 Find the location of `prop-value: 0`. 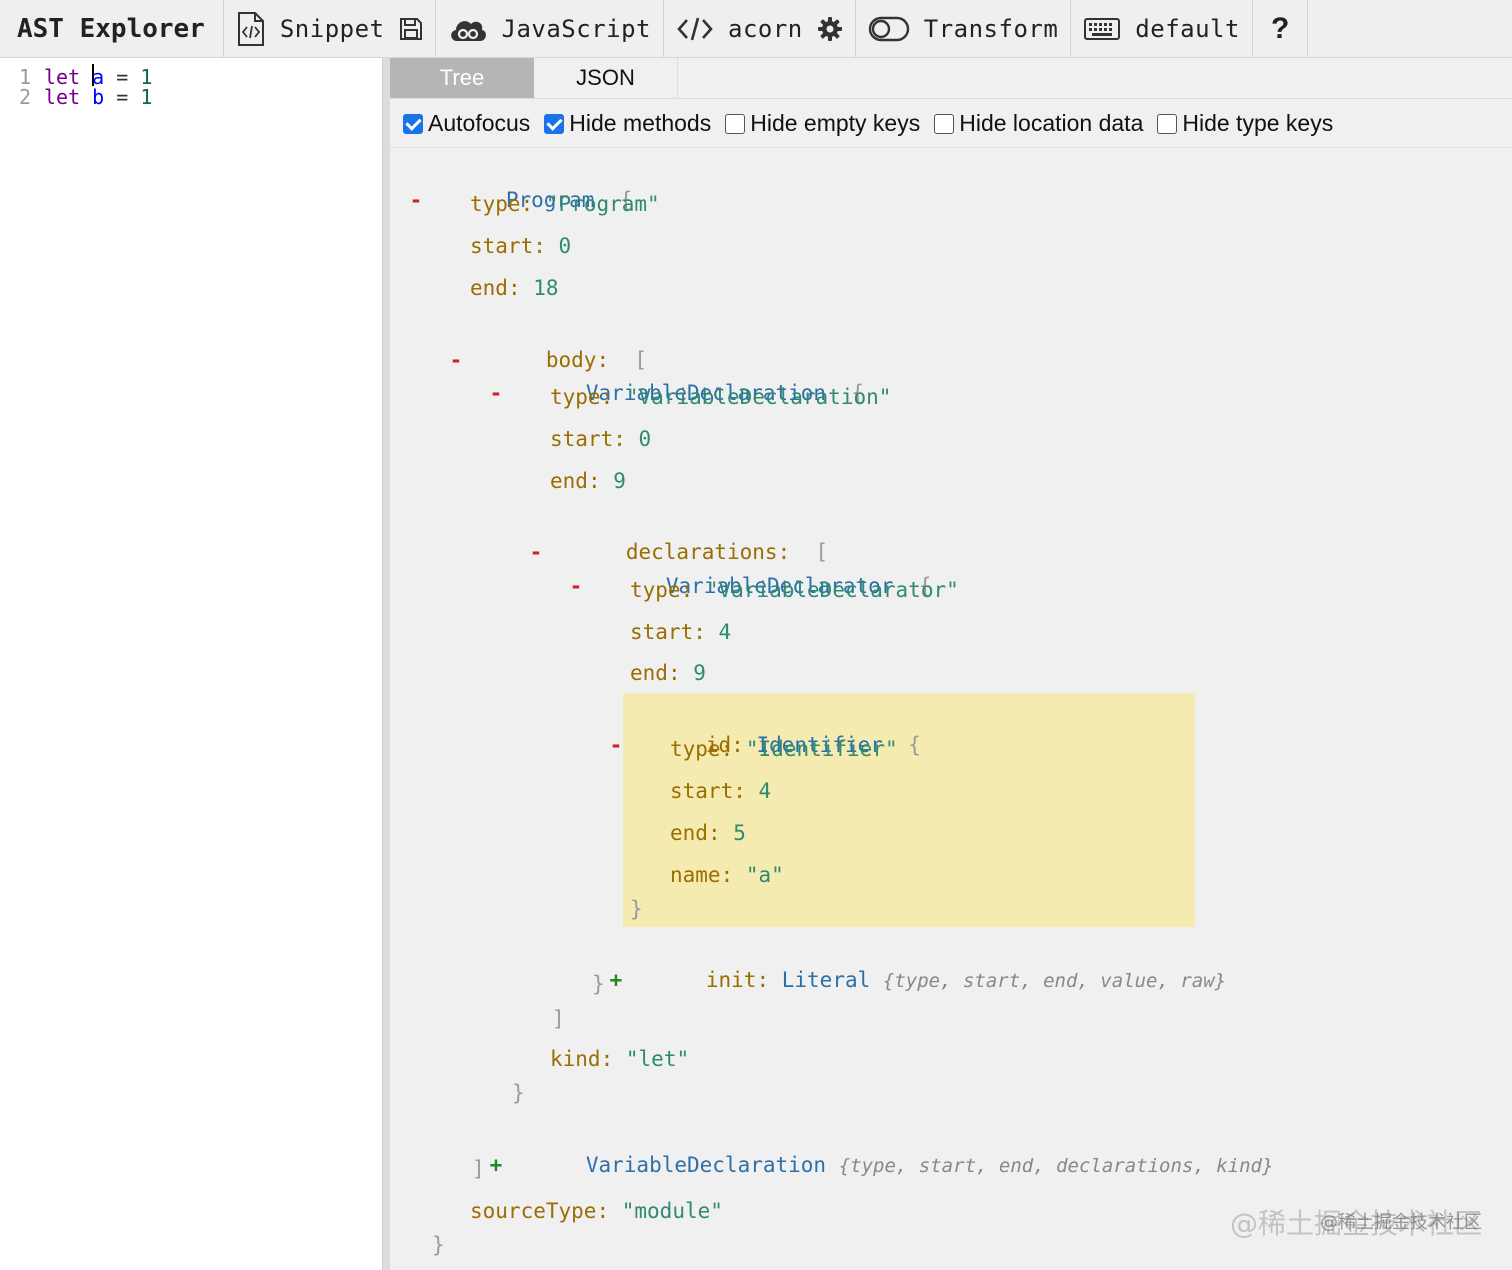

prop-value: 0 is located at coordinates (565, 246).